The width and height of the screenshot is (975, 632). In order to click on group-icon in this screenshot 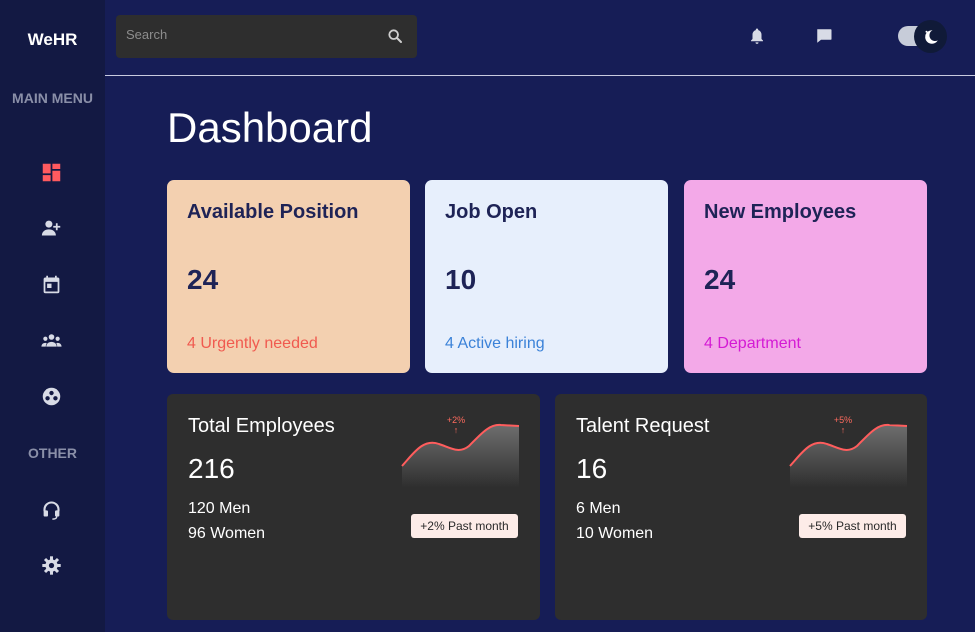, I will do `click(51, 340)`.